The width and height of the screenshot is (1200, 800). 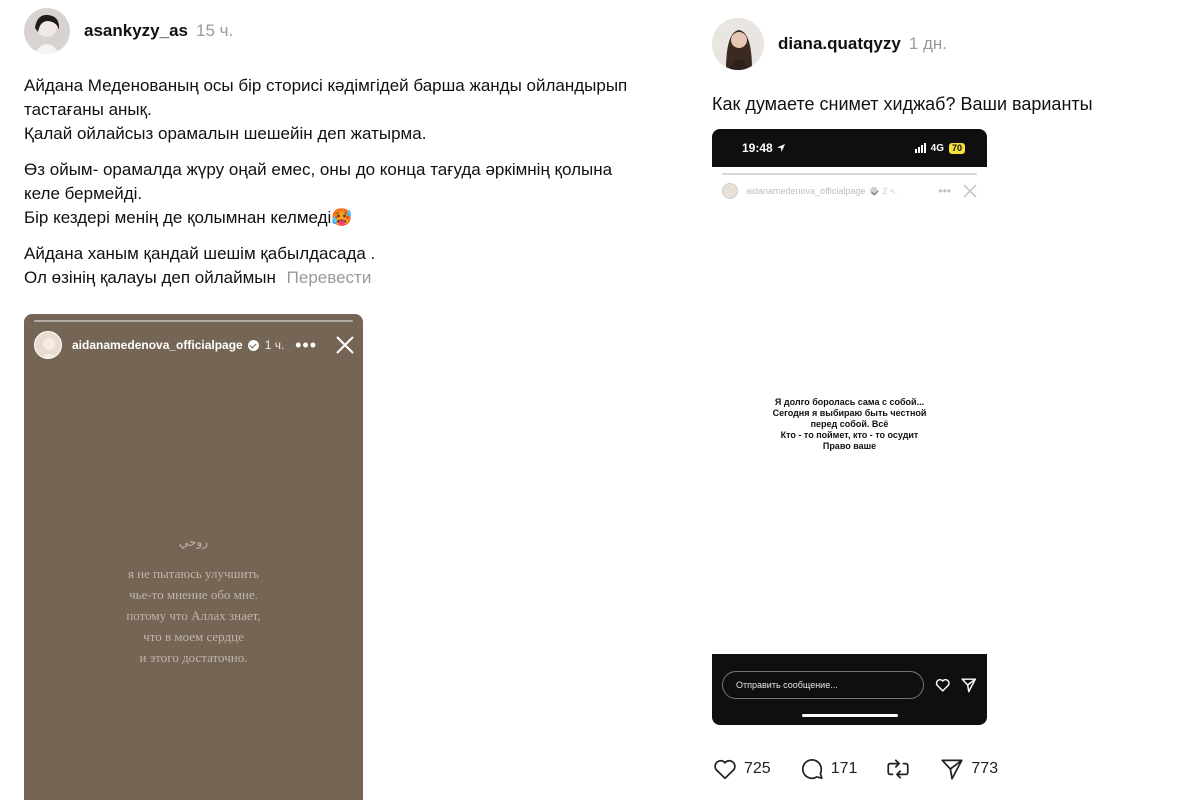 I want to click on username: asankyzy_as, so click(x=136, y=31).